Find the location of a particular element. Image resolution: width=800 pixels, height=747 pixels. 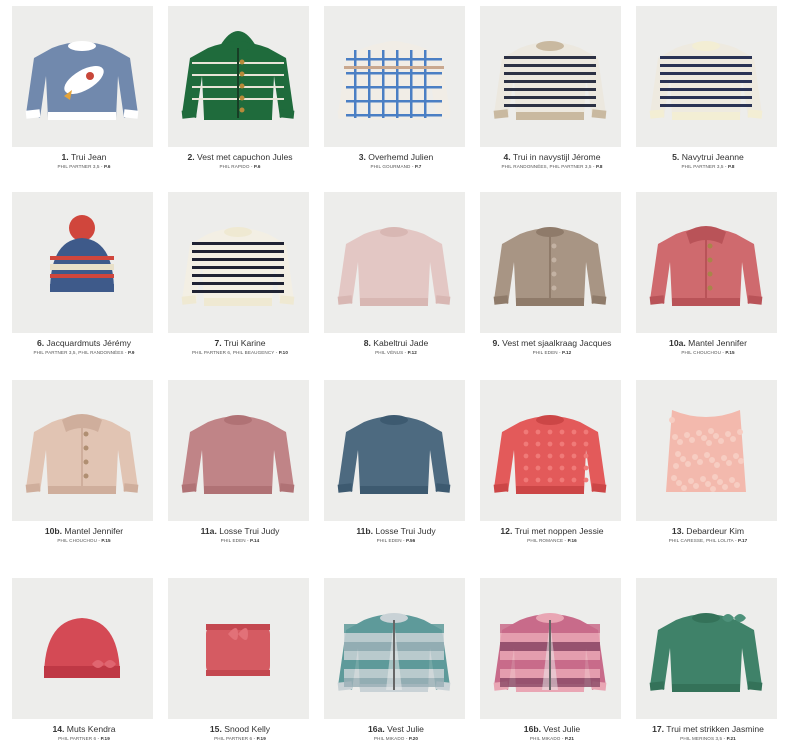

pattern-card: 8. Kabeltrui Jade PHIL VÉNUS - P.12 is located at coordinates (396, 274).